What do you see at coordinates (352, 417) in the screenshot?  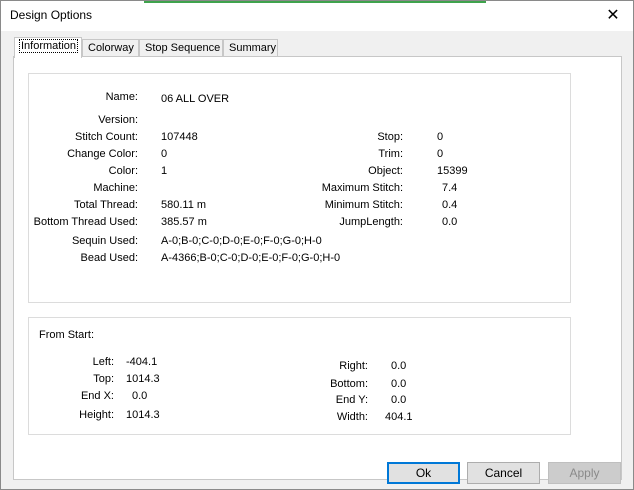 I see `width-label: Width:` at bounding box center [352, 417].